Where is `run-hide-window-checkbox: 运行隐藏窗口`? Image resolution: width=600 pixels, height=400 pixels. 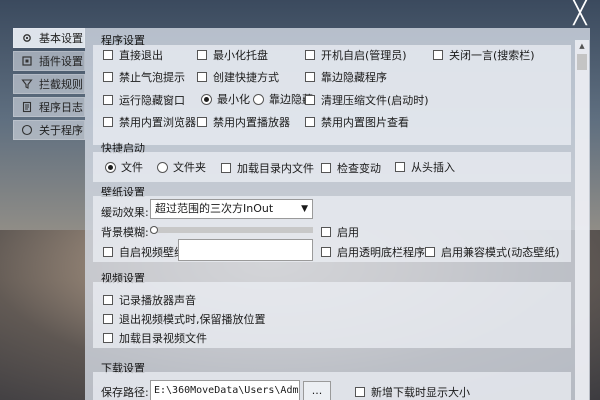
run-hide-window-checkbox: 运行隐藏窗口 is located at coordinates (144, 100).